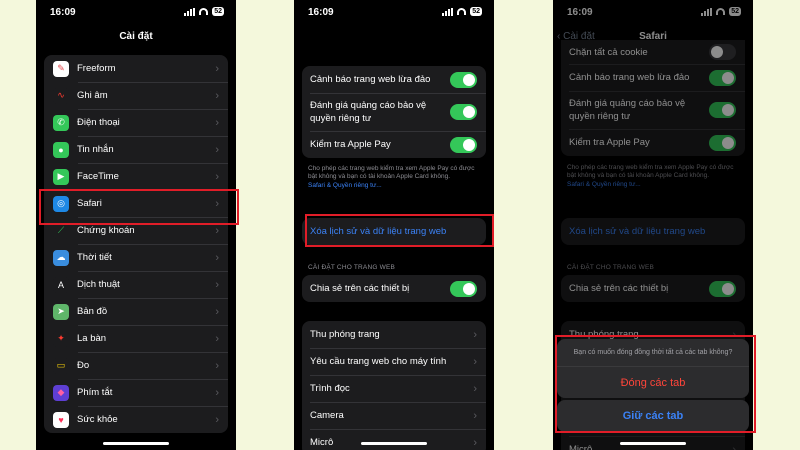  I want to click on list-item: Thu phóng trang ›, so click(394, 334).